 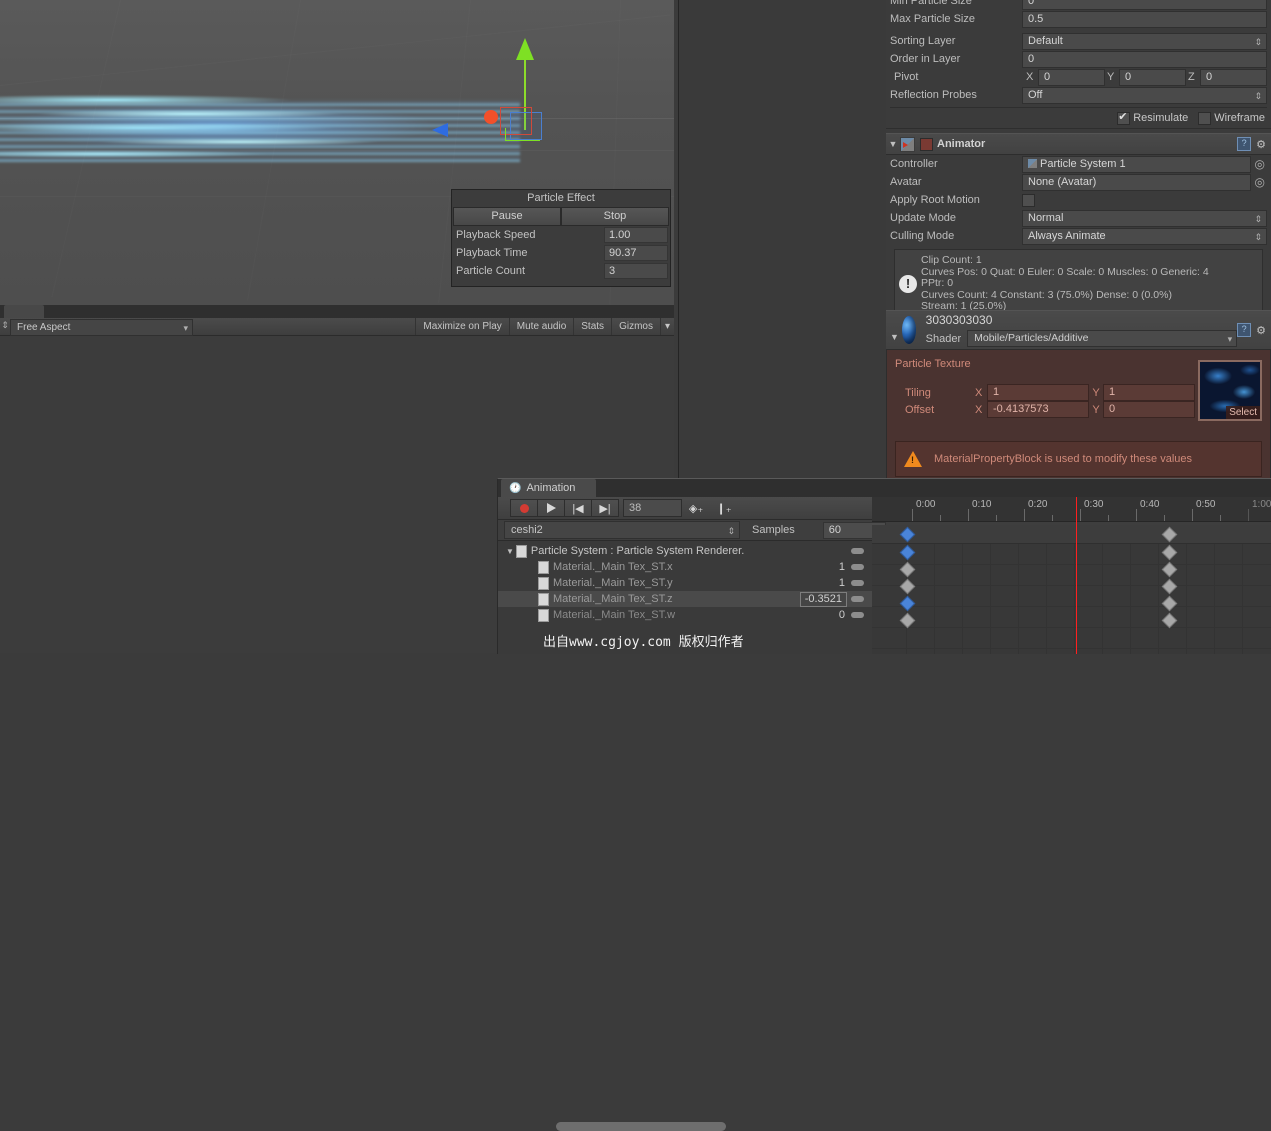 What do you see at coordinates (1030, 77) in the screenshot?
I see `pivot-x-label: X` at bounding box center [1030, 77].